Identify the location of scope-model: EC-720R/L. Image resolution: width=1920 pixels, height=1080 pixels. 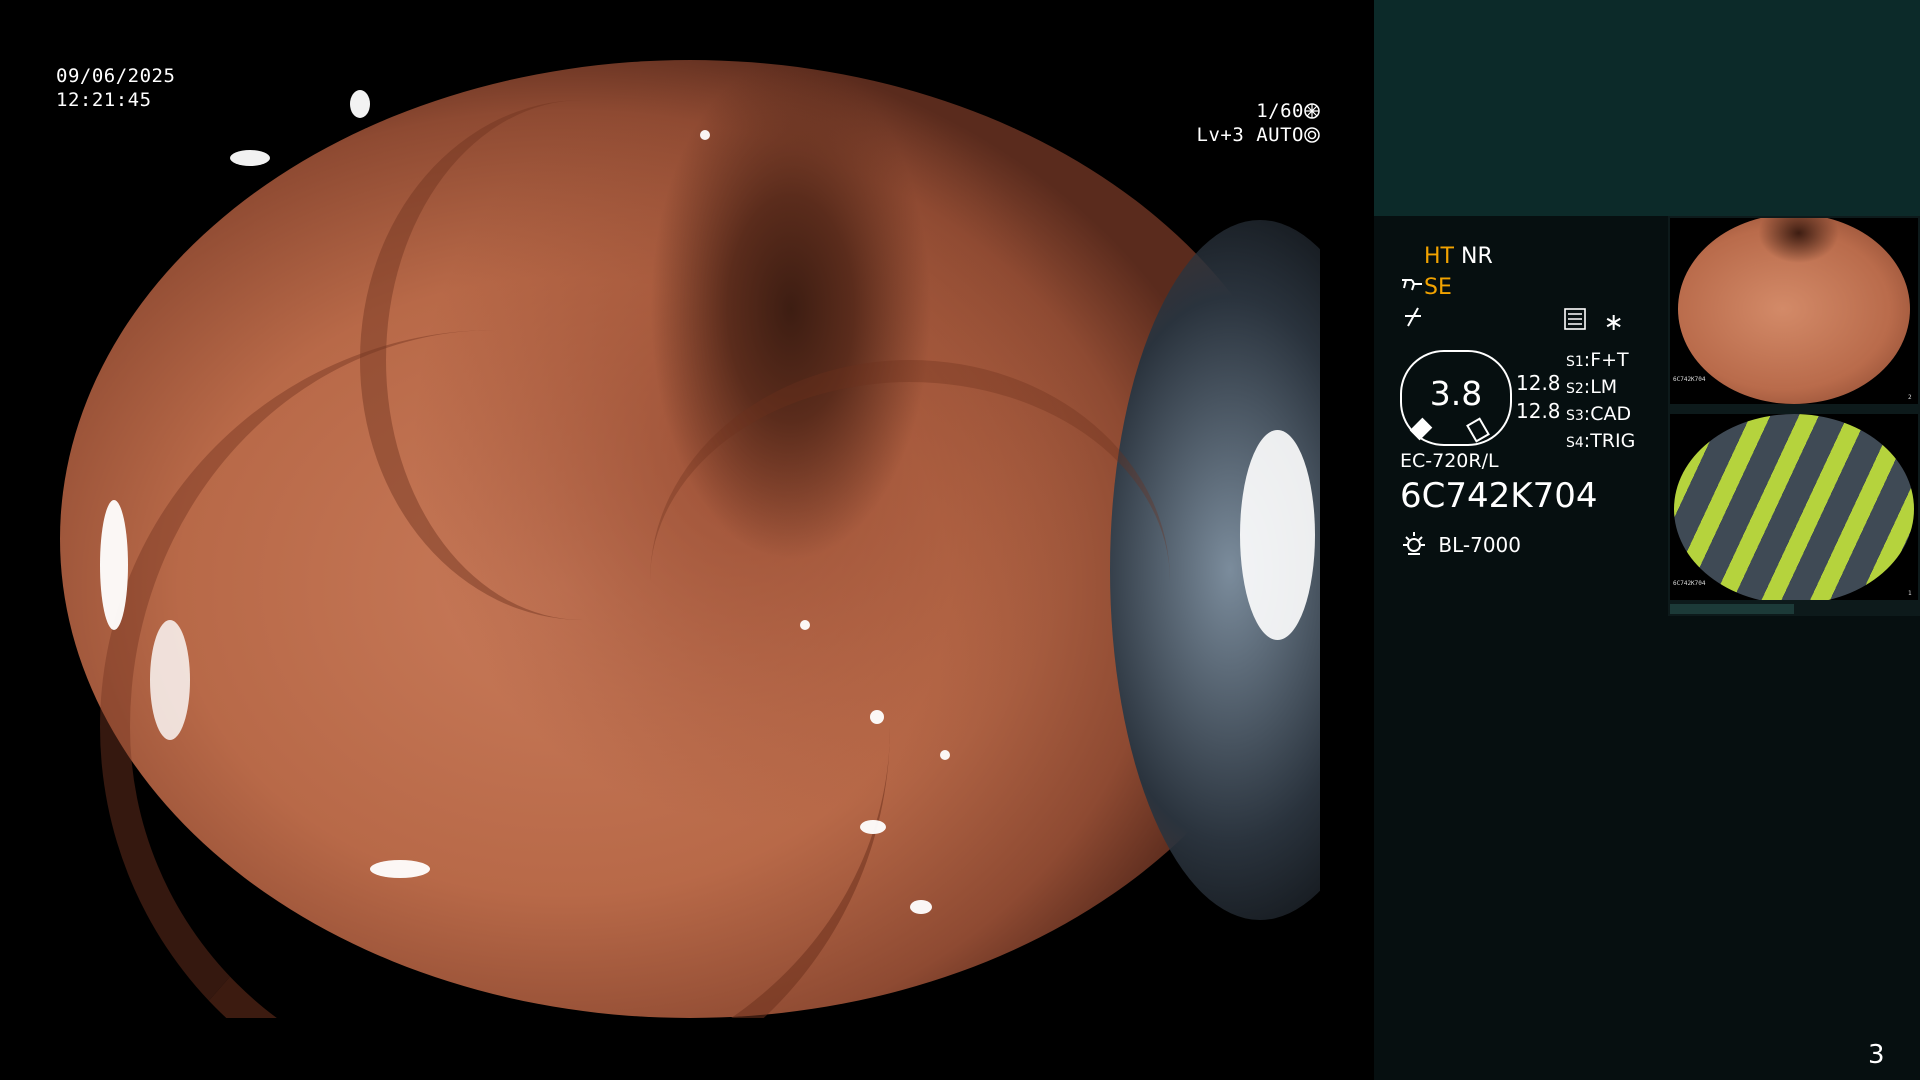
(1449, 461).